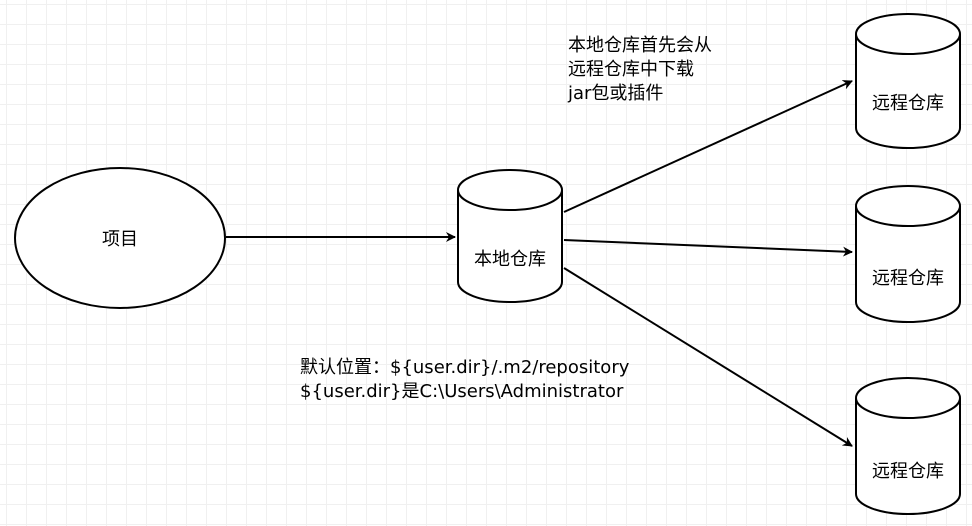  I want to click on remote-repo-label-1: 远程仓库, so click(908, 103).